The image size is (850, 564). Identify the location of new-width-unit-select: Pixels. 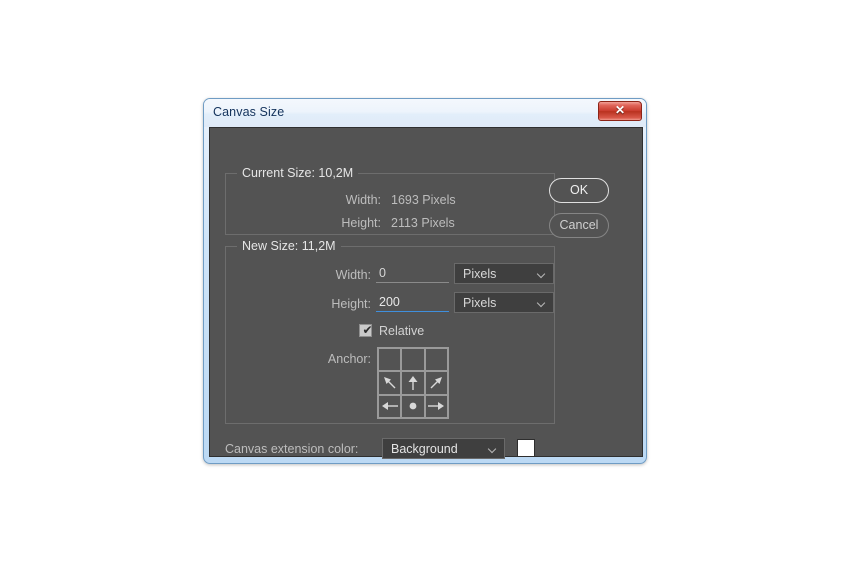
(504, 273).